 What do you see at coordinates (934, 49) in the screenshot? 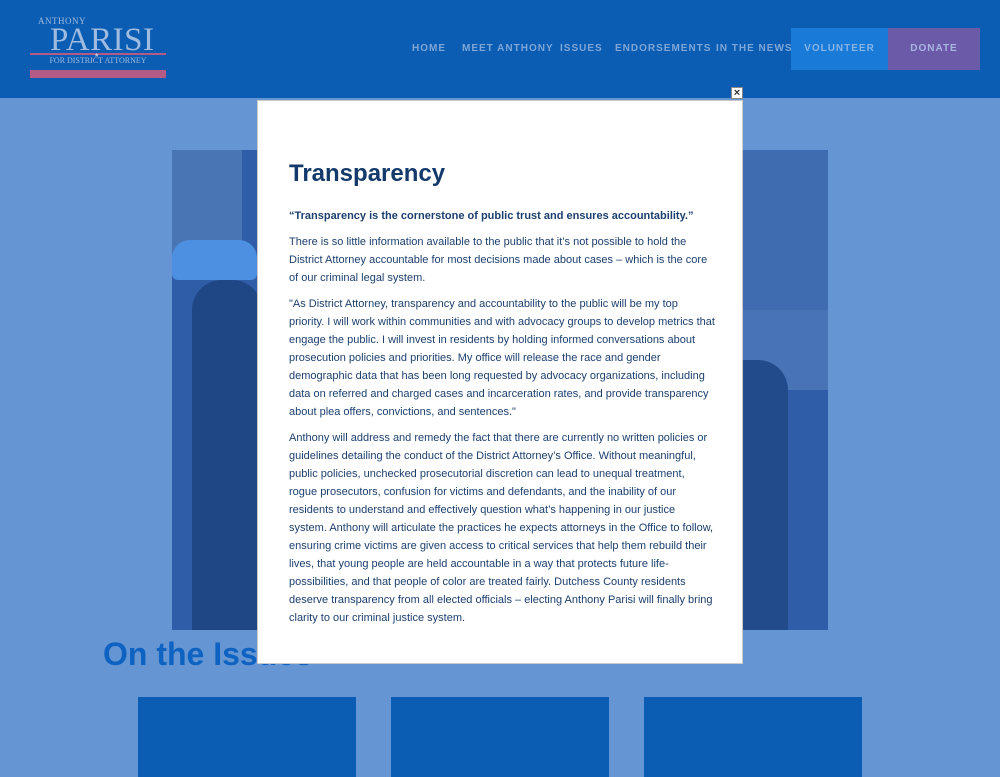
I see `donate-button: DONATE` at bounding box center [934, 49].